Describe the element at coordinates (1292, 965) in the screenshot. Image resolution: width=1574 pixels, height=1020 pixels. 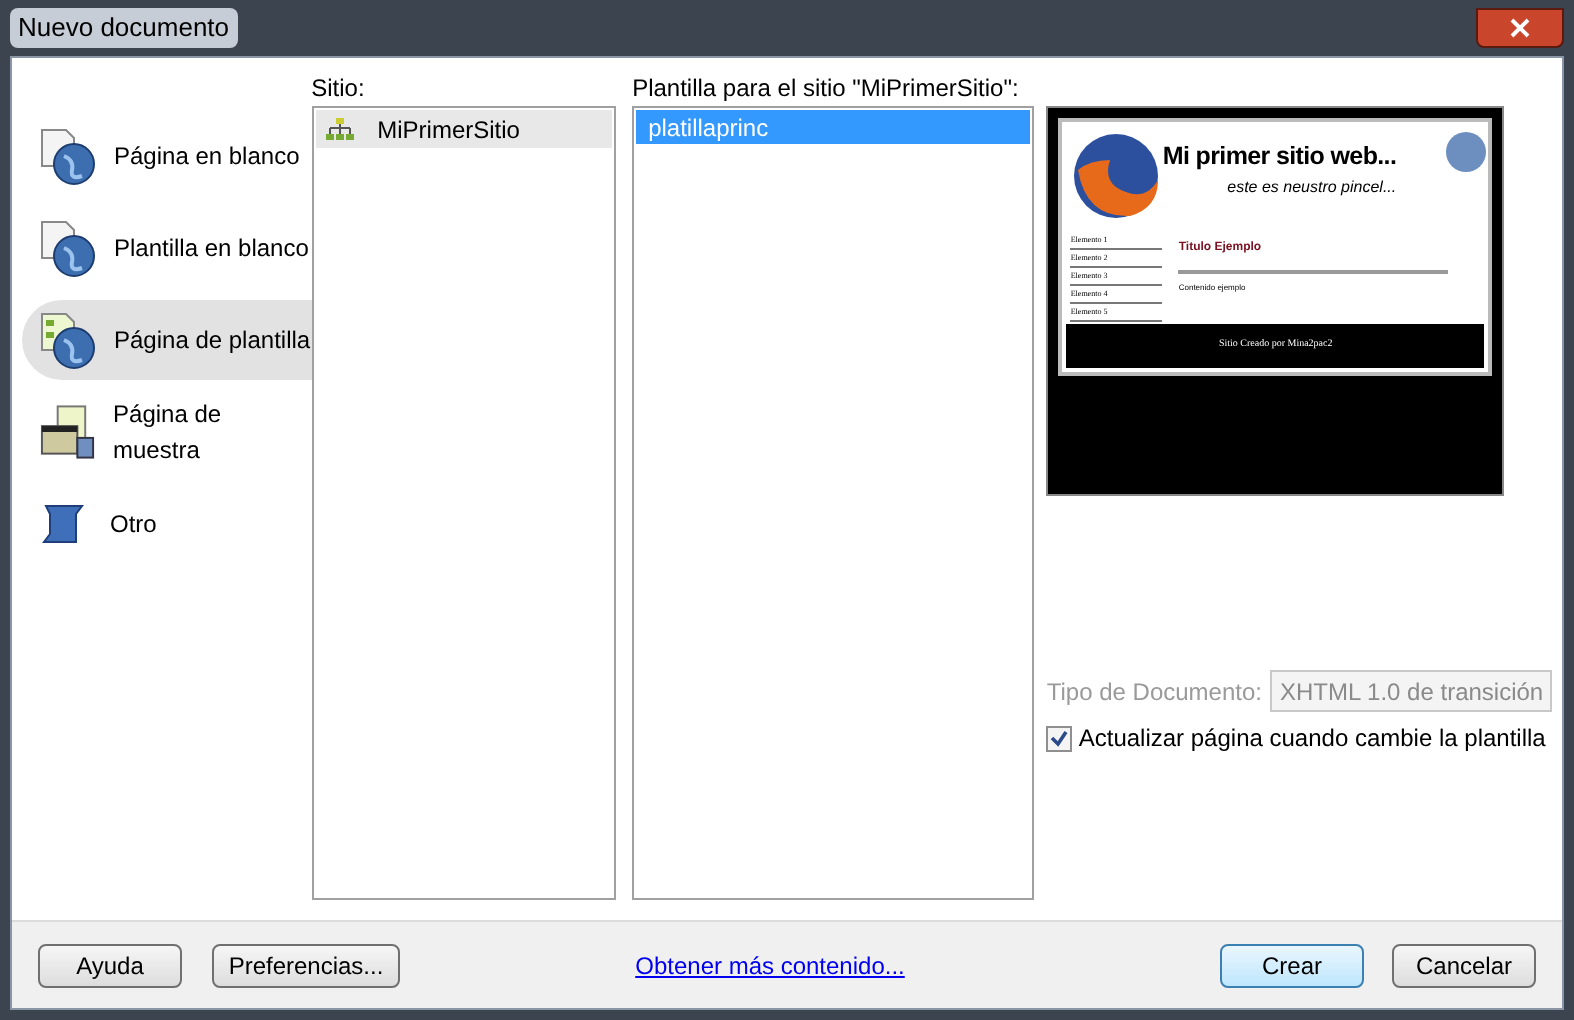
I see `create-button: Crear` at that location.